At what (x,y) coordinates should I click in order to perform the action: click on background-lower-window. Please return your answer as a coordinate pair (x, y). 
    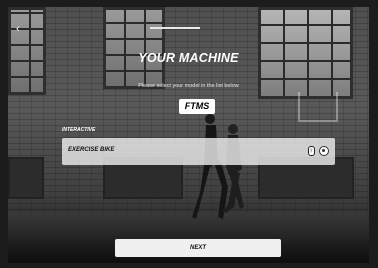
    Looking at the image, I should click on (26, 178).